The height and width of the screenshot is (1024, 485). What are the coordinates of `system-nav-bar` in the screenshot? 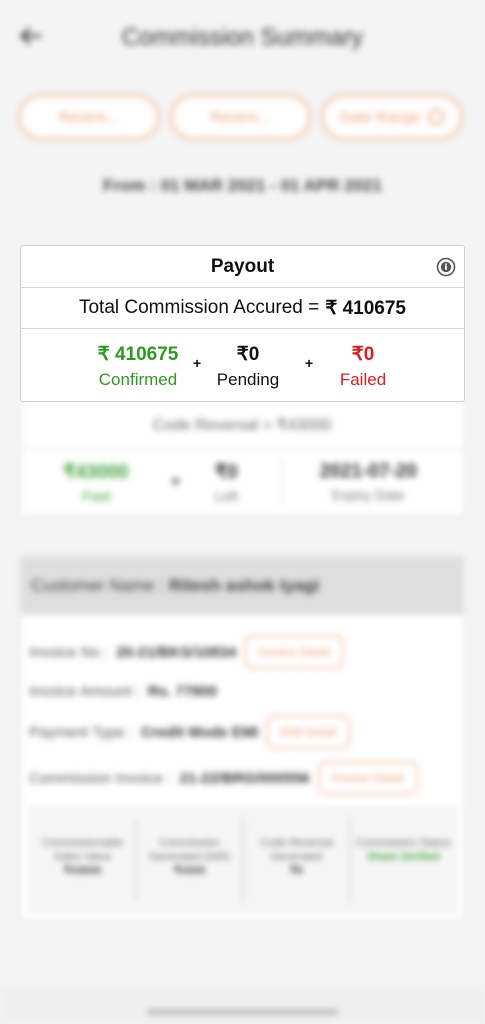 It's located at (242, 1005).